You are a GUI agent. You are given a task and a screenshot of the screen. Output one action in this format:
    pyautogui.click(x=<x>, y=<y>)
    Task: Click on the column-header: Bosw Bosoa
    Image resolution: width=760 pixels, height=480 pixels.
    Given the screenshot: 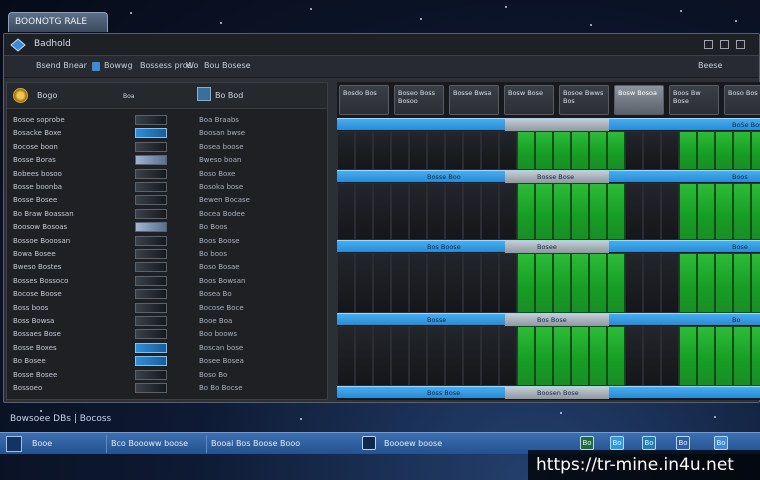 What is the action you would take?
    pyautogui.click(x=639, y=100)
    